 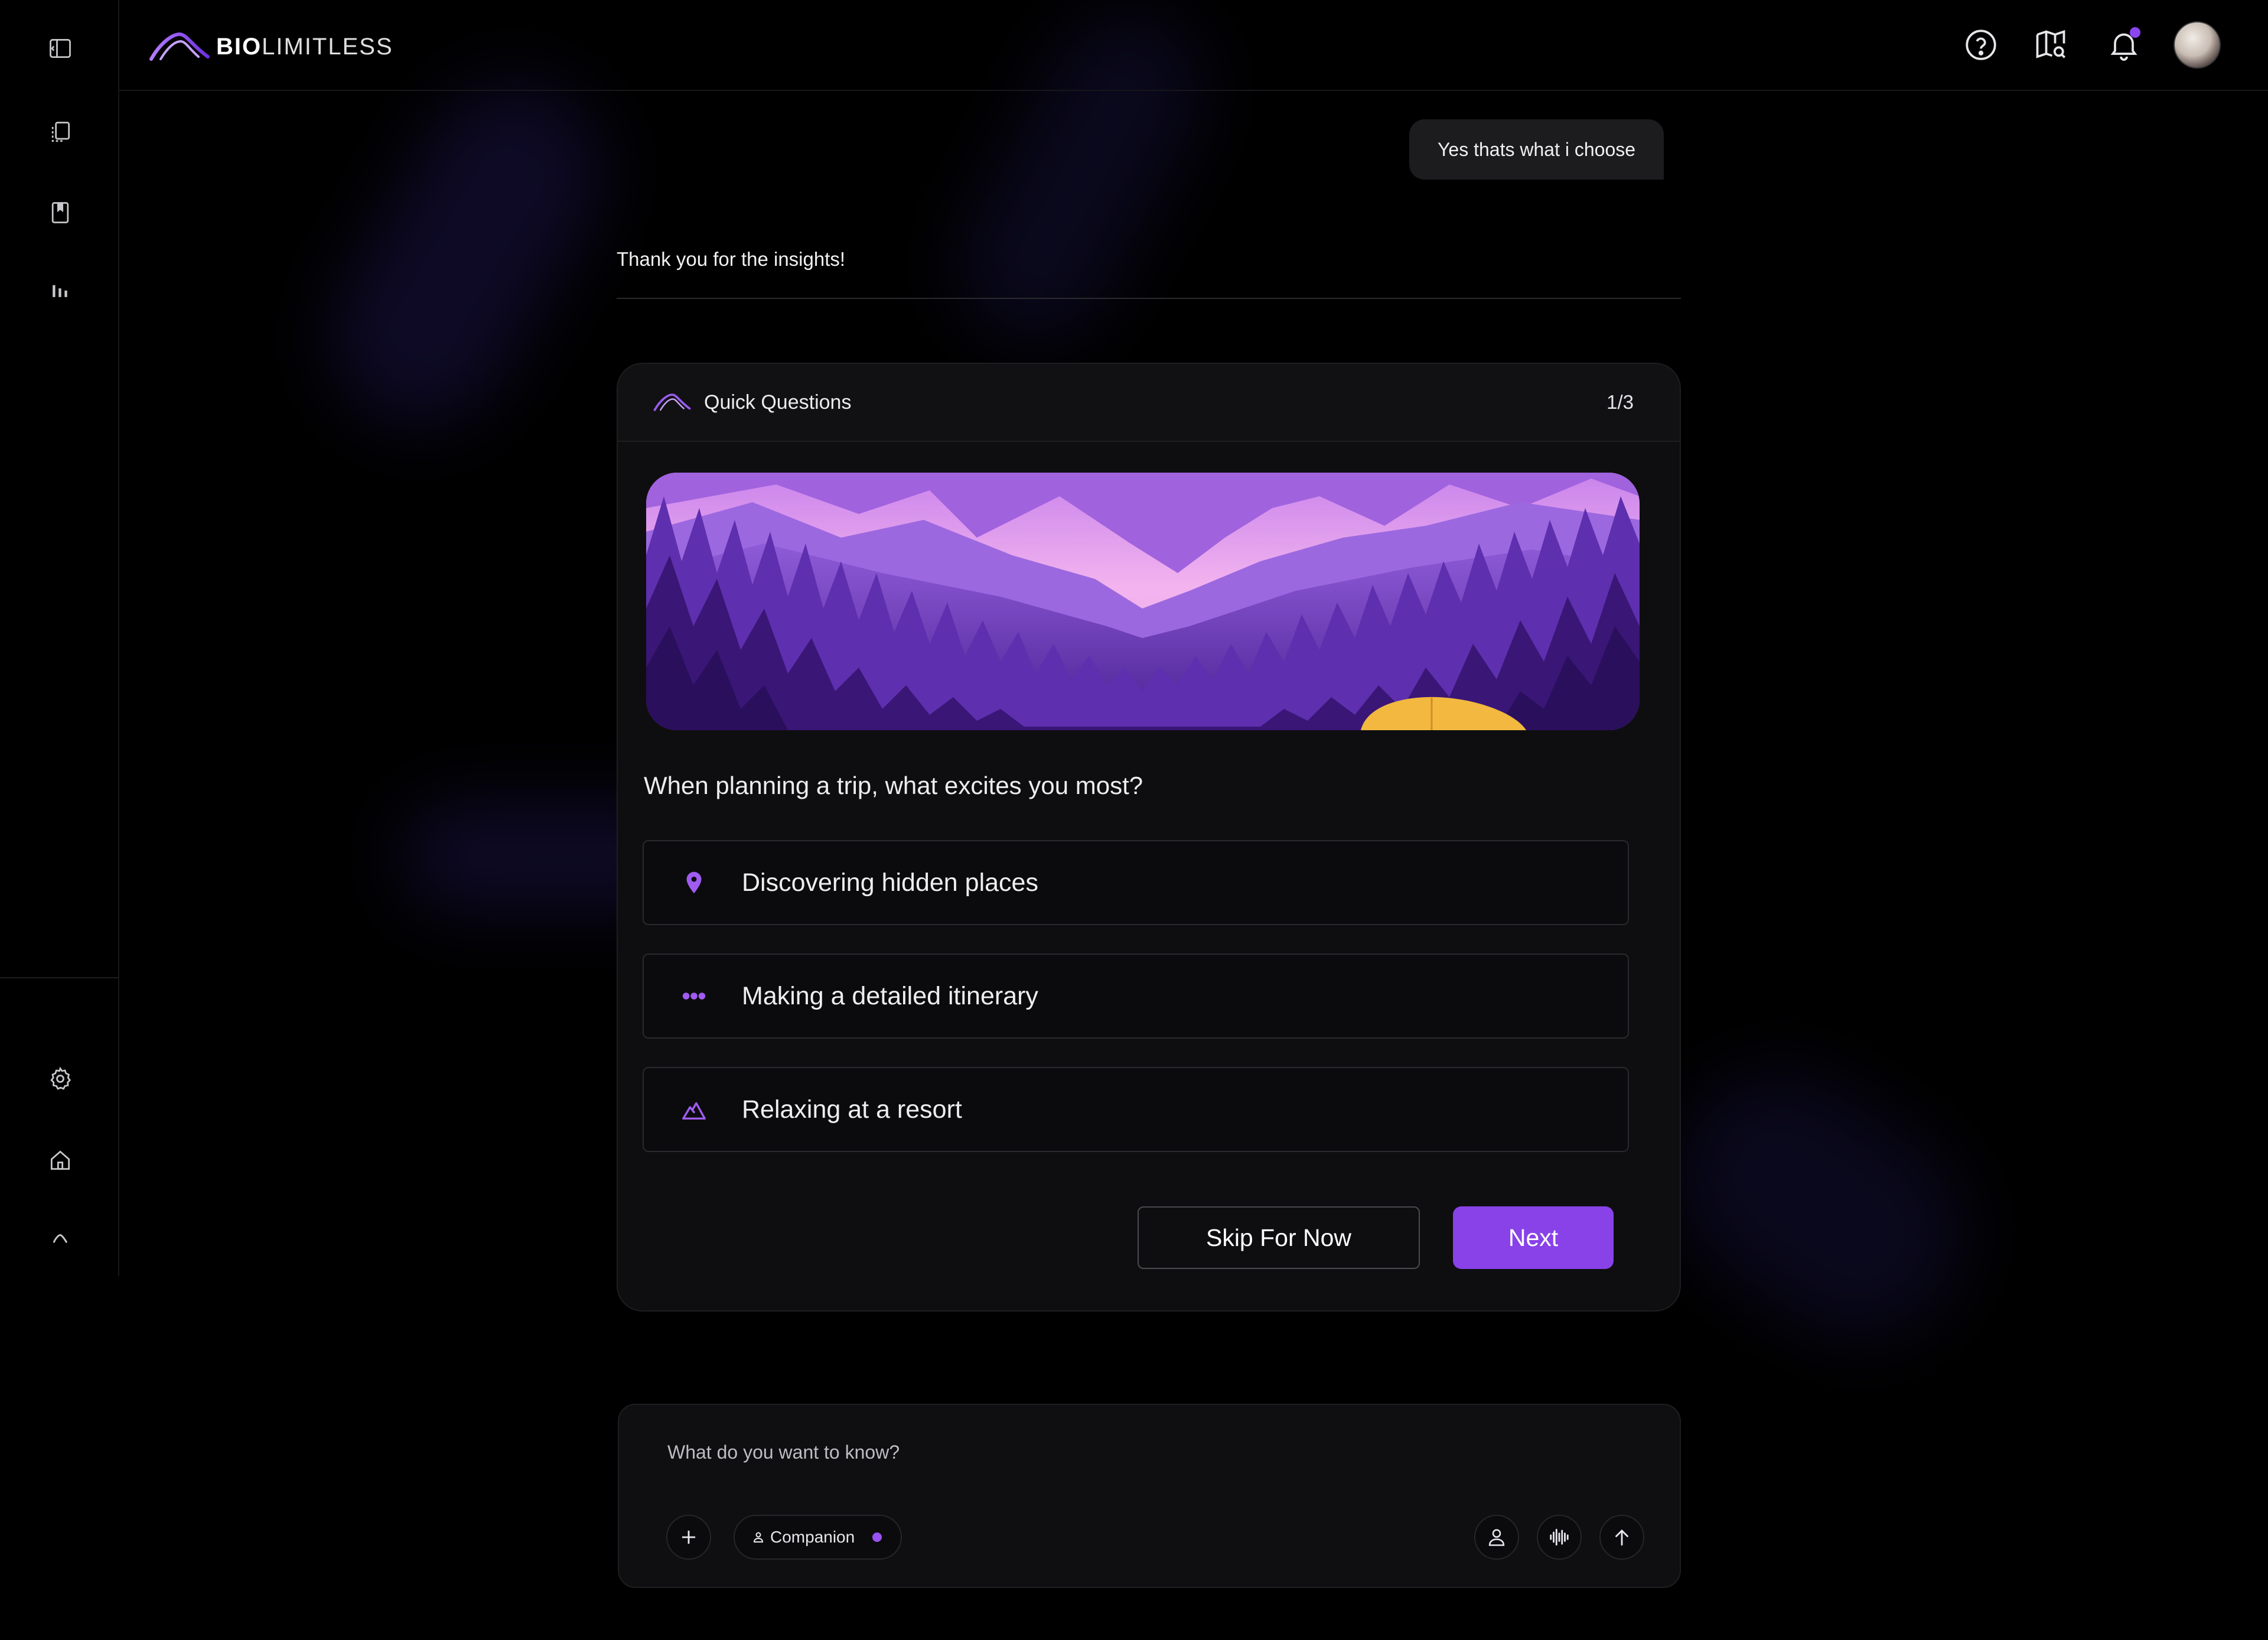 What do you see at coordinates (60, 289) in the screenshot?
I see `bar-chart-icon` at bounding box center [60, 289].